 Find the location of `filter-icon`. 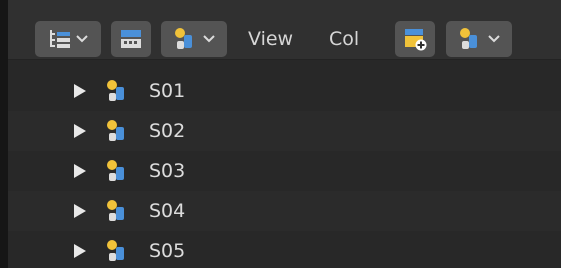

filter-icon is located at coordinates (131, 39).